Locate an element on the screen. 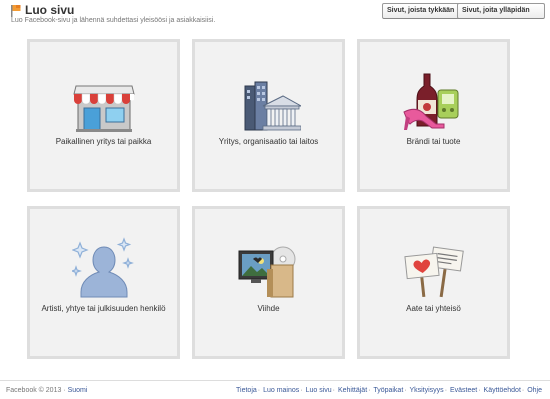 This screenshot has height=399, width=550. footer-link-privacy: Yksityisyys is located at coordinates (426, 390).